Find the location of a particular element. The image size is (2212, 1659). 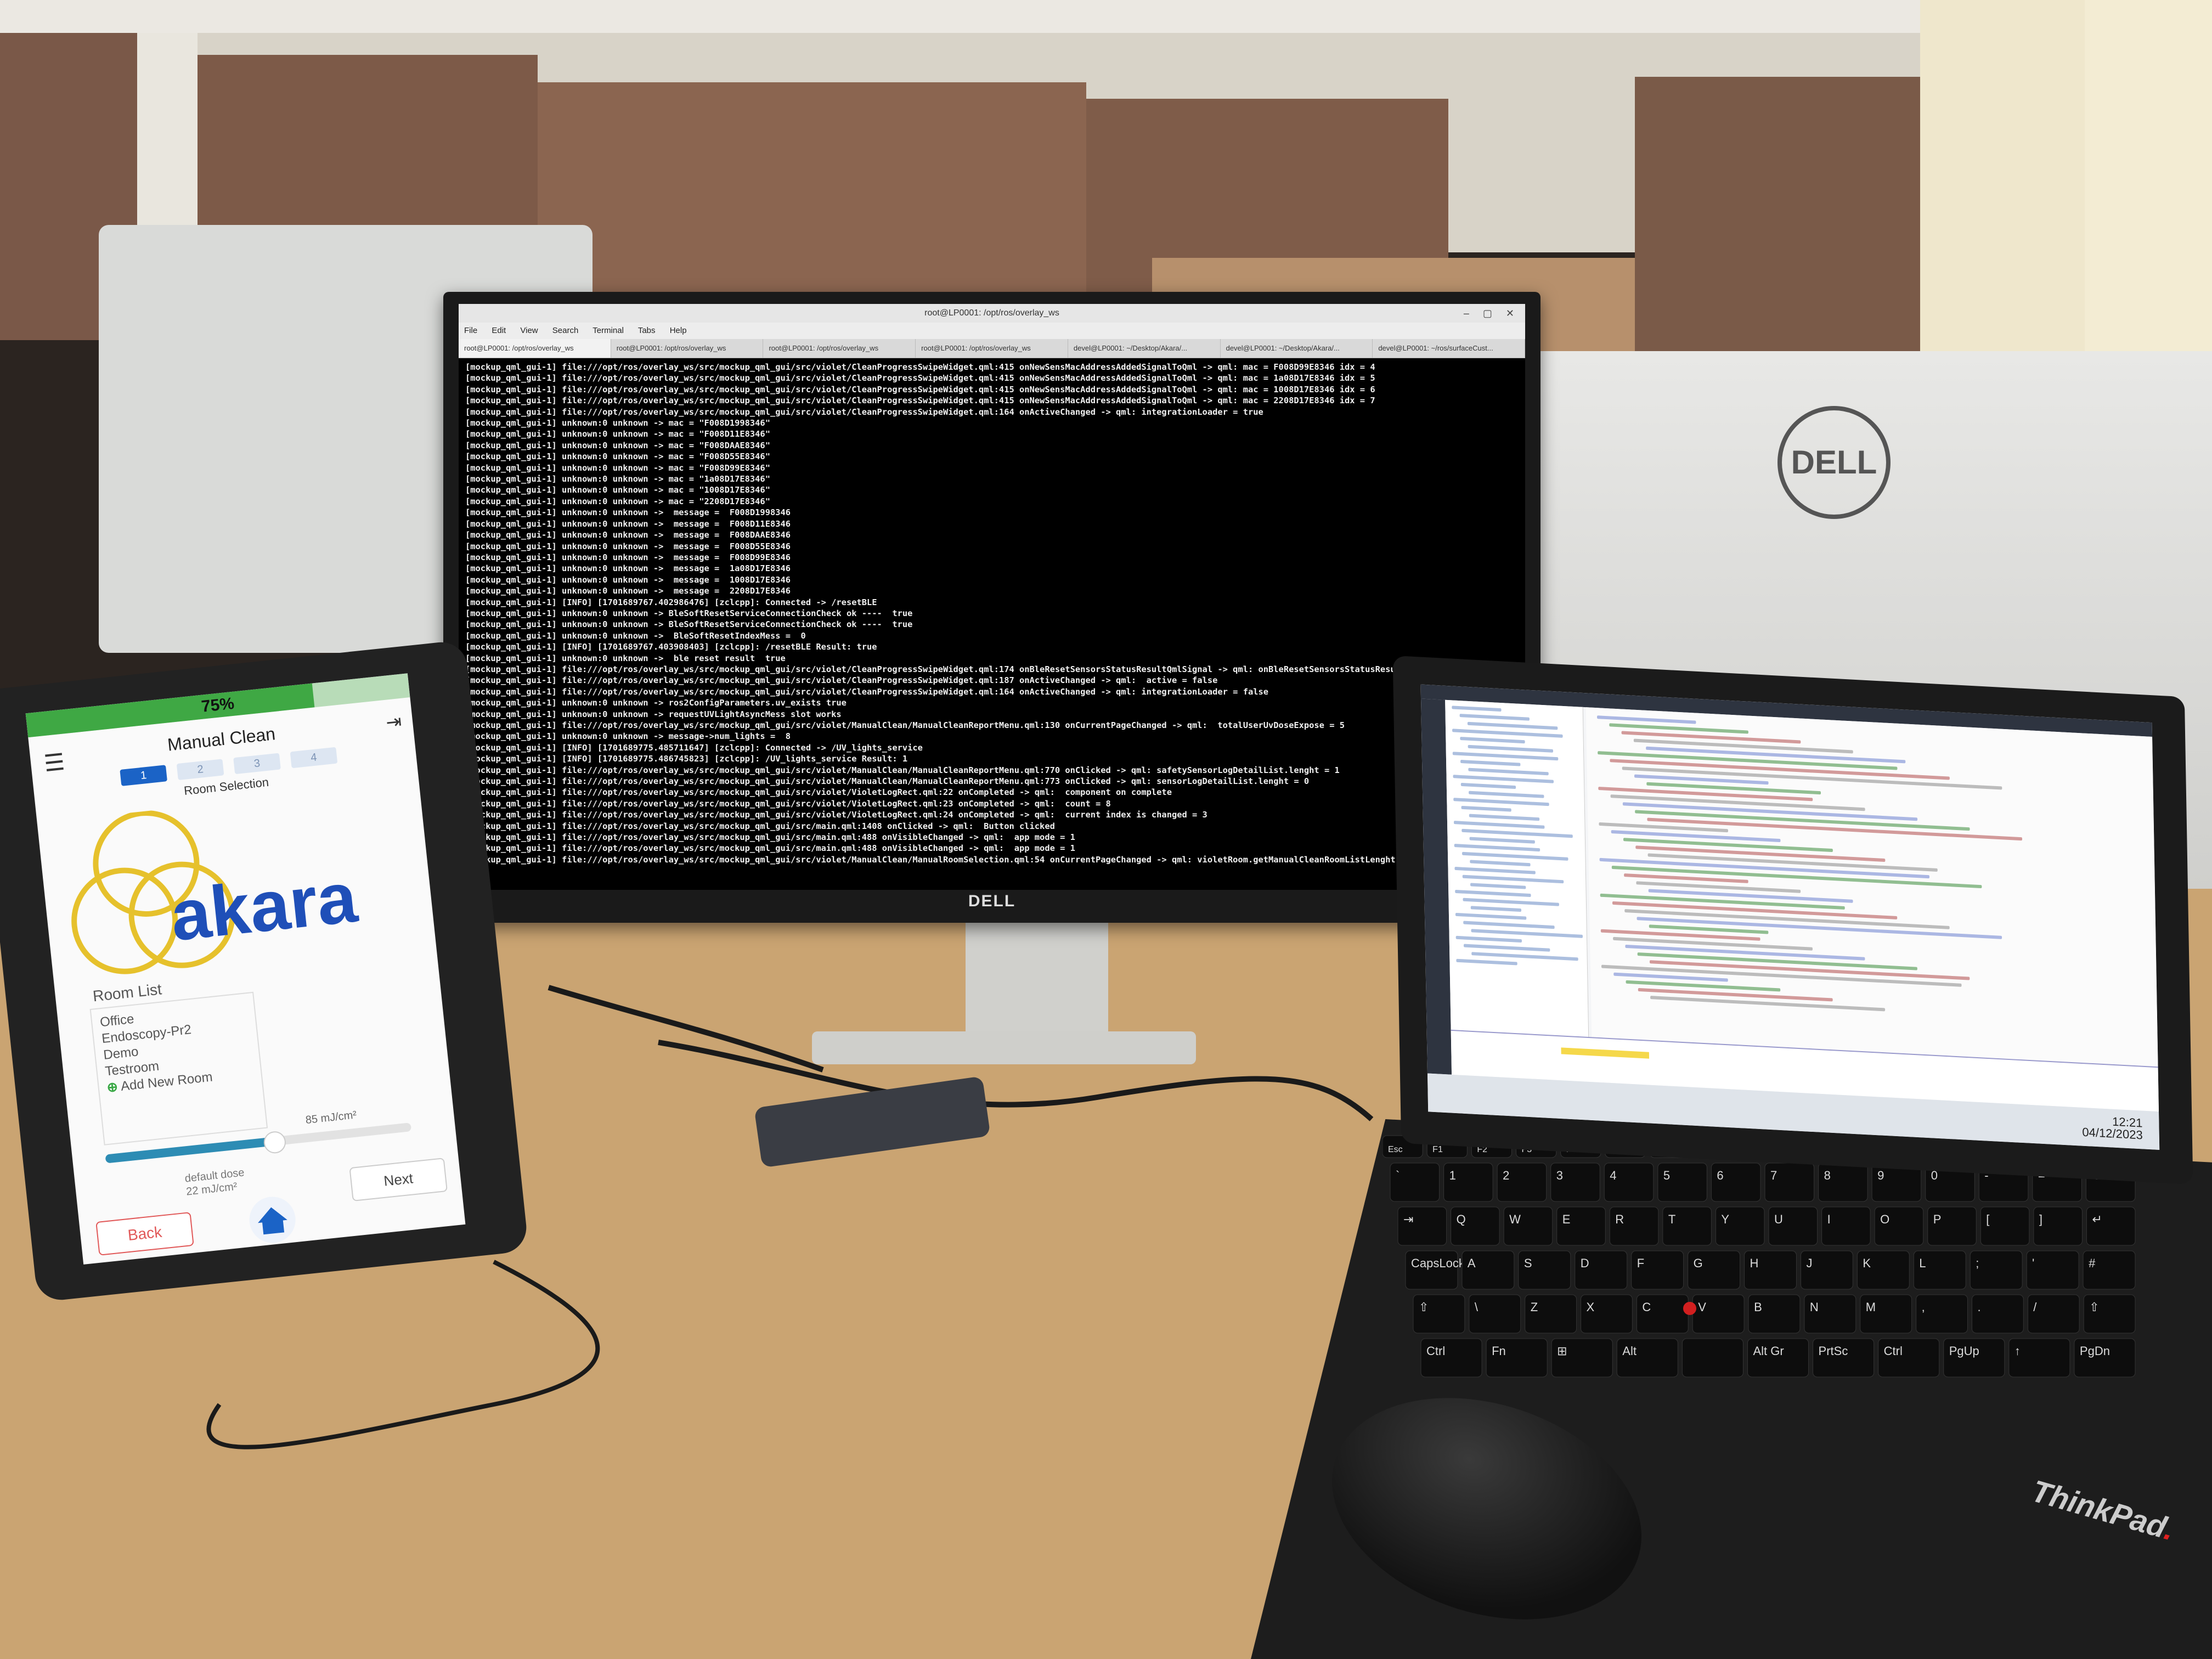

menu-view: View is located at coordinates (529, 331).